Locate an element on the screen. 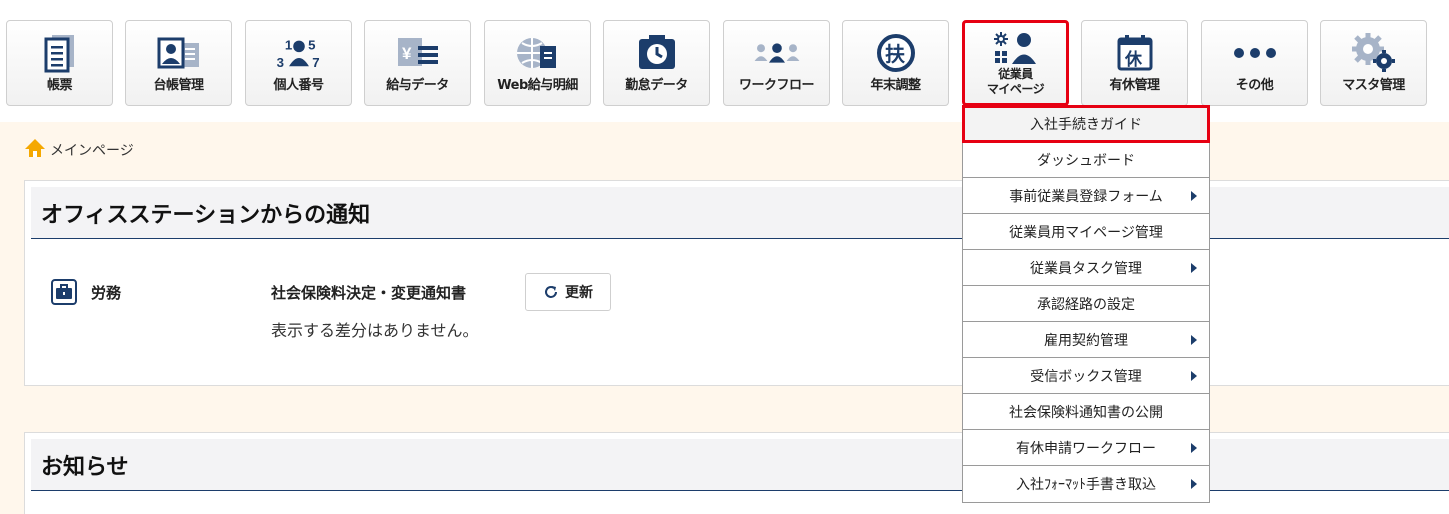  dropdown-item-inbox-management: 受信ボックス管理 is located at coordinates (1086, 376).